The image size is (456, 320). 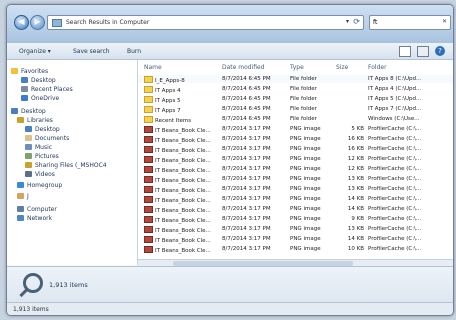 What do you see at coordinates (243, 67) in the screenshot?
I see `column-header-date: Date modified` at bounding box center [243, 67].